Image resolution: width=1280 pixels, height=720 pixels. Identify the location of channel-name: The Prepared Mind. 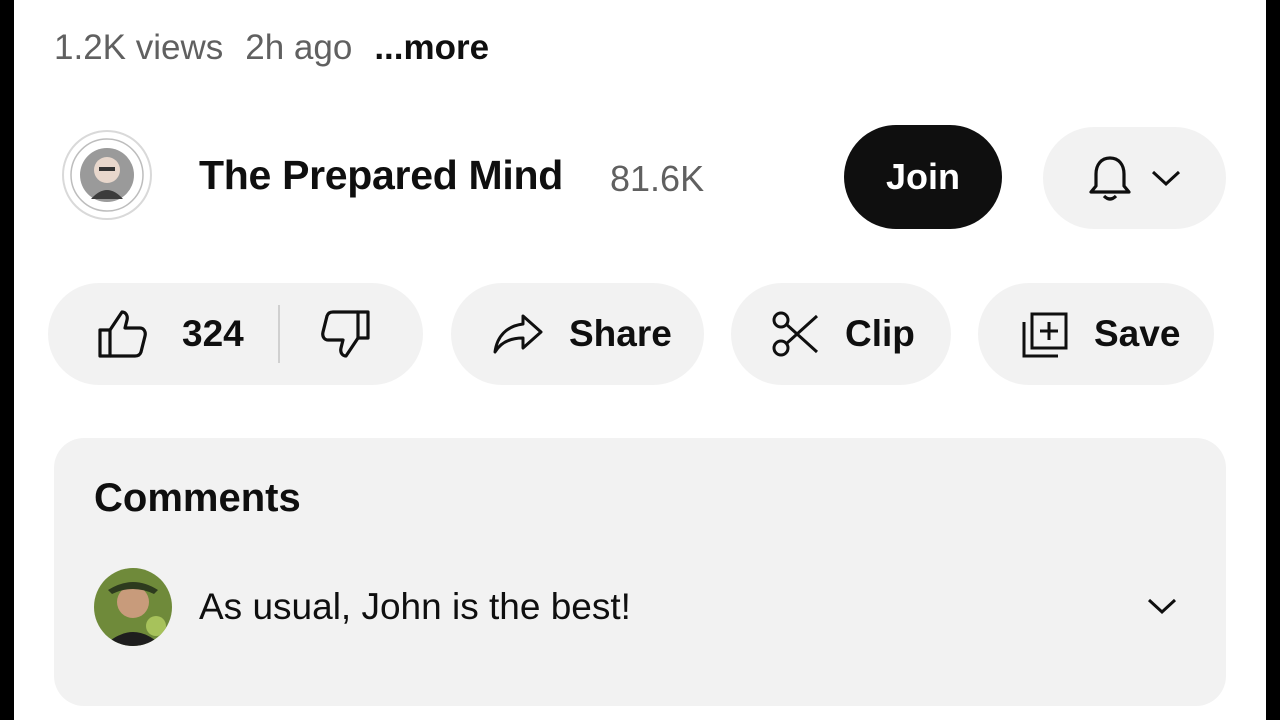
(381, 175).